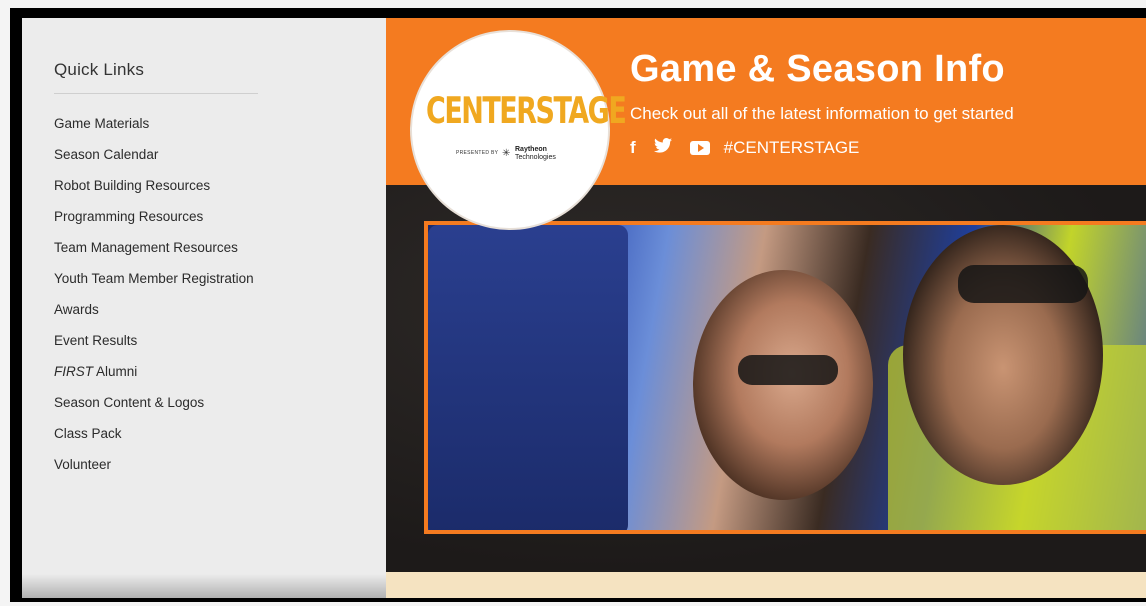 This screenshot has width=1146, height=606. I want to click on quick-link-volunteer: Volunteer, so click(220, 464).